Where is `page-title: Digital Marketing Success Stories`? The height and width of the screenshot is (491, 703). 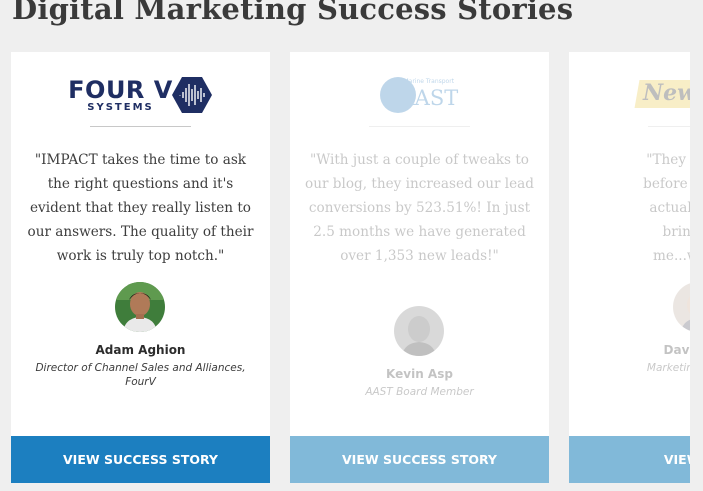
page-title: Digital Marketing Success Stories is located at coordinates (293, 13).